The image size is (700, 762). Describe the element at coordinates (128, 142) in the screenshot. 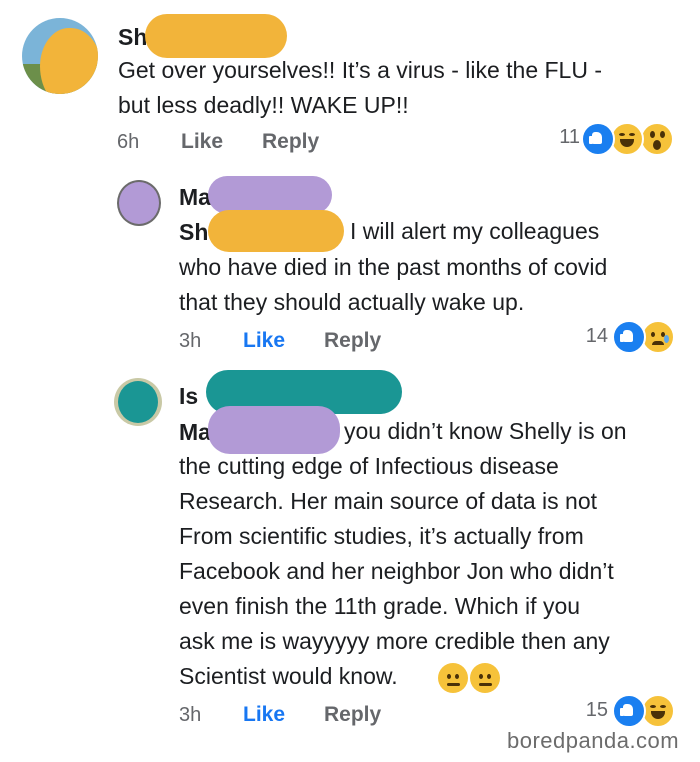

I see `comment-timestamp: 6h` at that location.